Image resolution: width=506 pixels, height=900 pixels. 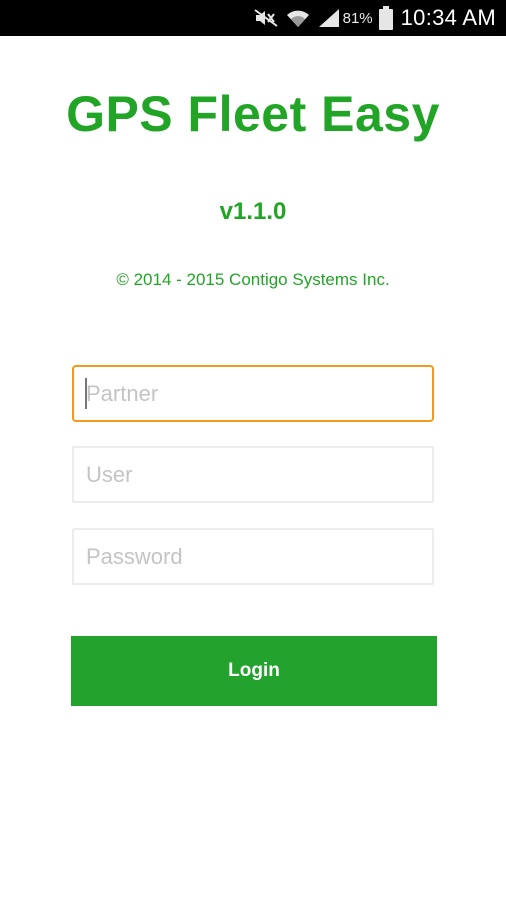 I want to click on status-time: 10:34 AM, so click(x=448, y=17).